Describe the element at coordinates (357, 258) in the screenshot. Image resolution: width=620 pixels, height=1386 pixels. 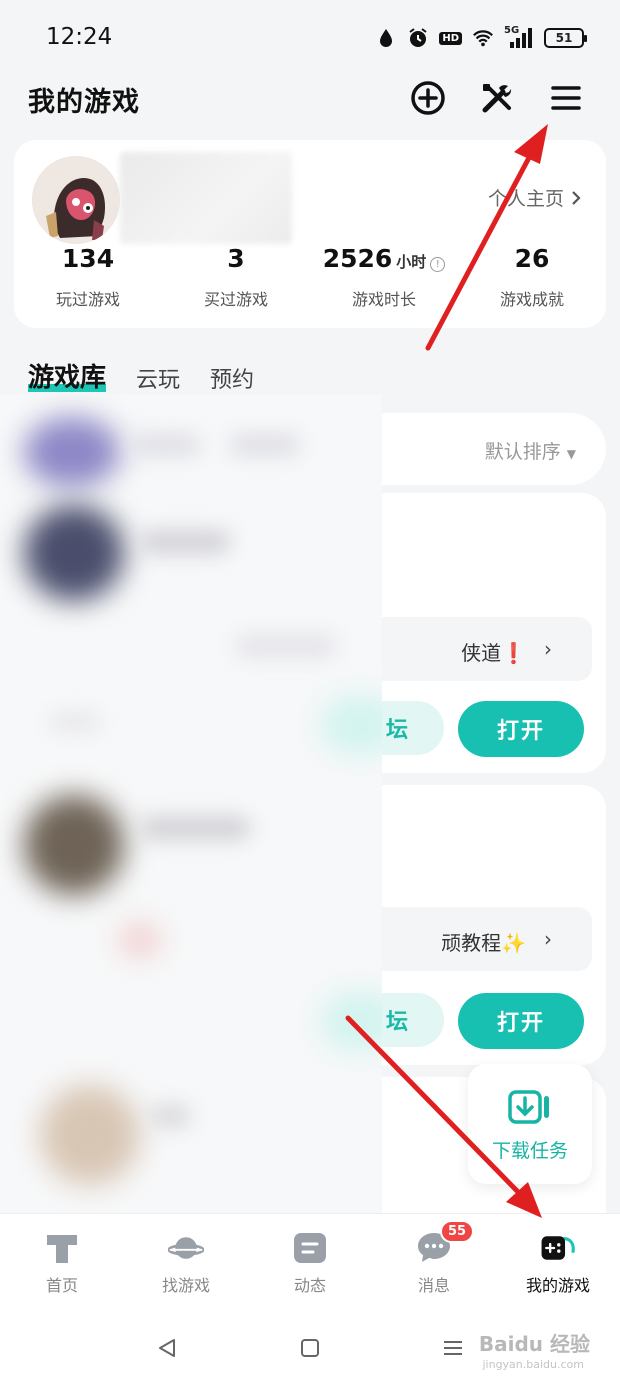
I see `stat-value: 2526` at that location.